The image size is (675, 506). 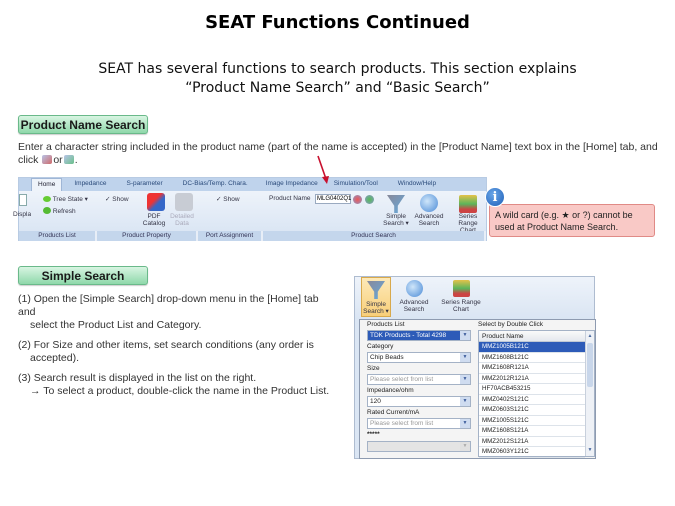 What do you see at coordinates (419, 335) in the screenshot?
I see `products-list-select: TDK Products - Total 4298 ▼` at bounding box center [419, 335].